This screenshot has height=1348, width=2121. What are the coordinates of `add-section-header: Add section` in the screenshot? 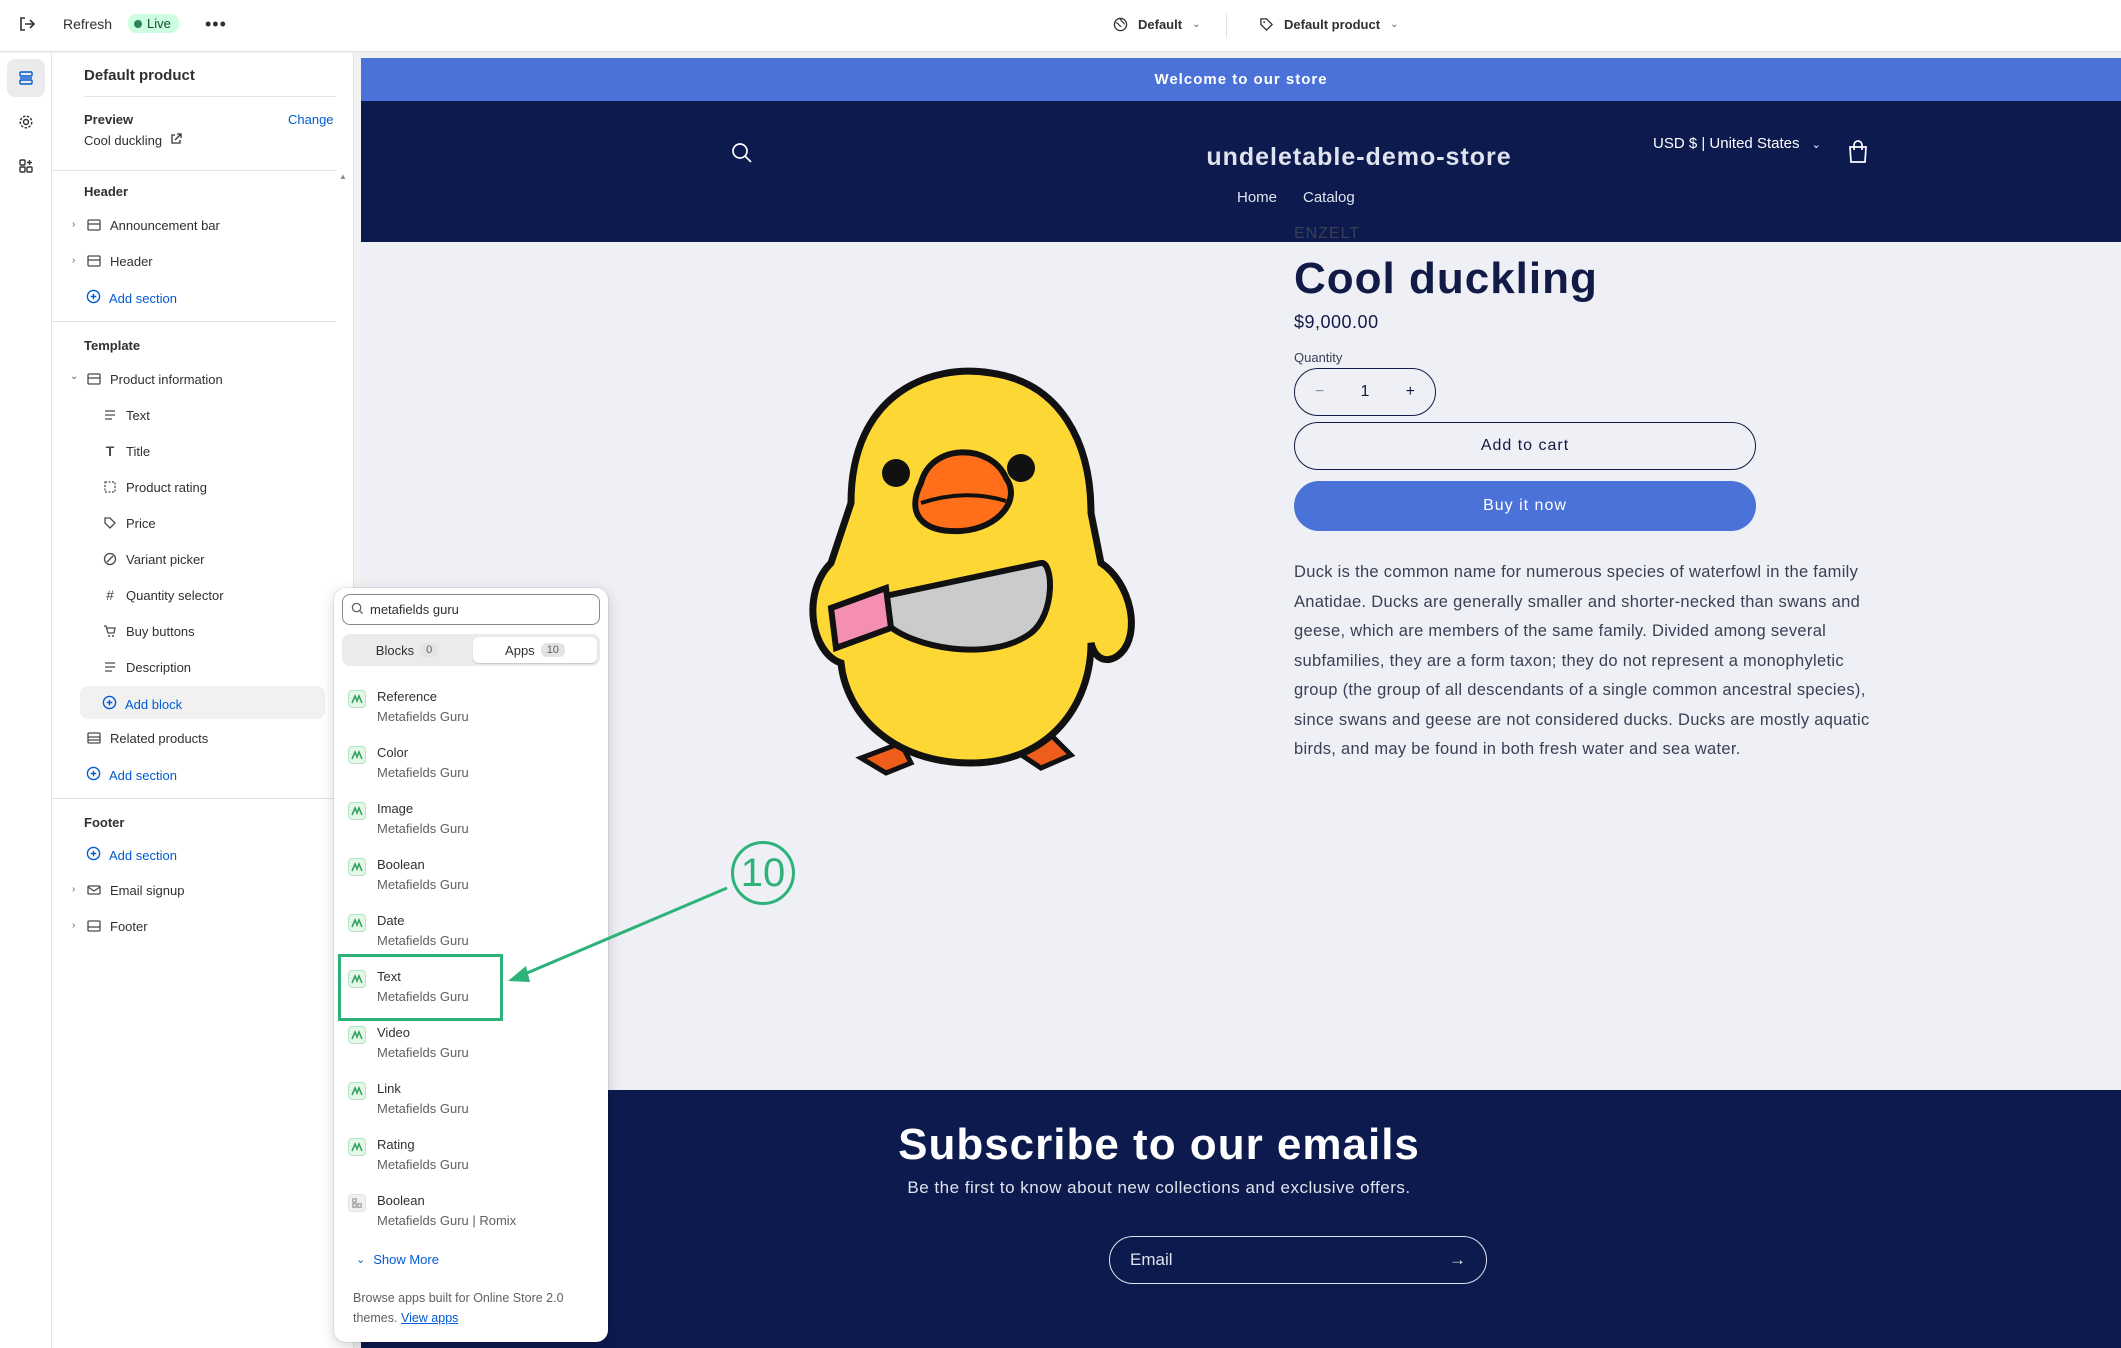 It's located at (131, 298).